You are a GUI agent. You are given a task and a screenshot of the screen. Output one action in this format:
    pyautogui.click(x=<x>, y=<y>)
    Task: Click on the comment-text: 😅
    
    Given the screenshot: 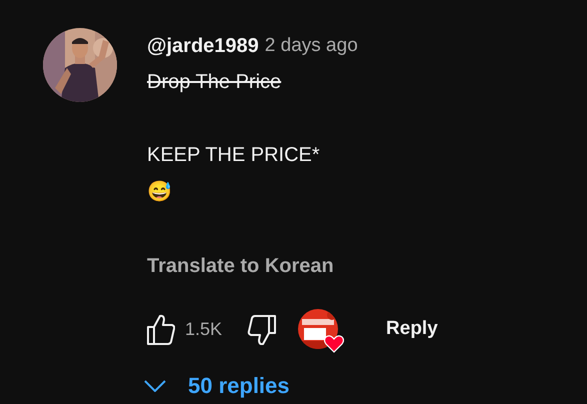 What is the action you would take?
    pyautogui.click(x=159, y=192)
    